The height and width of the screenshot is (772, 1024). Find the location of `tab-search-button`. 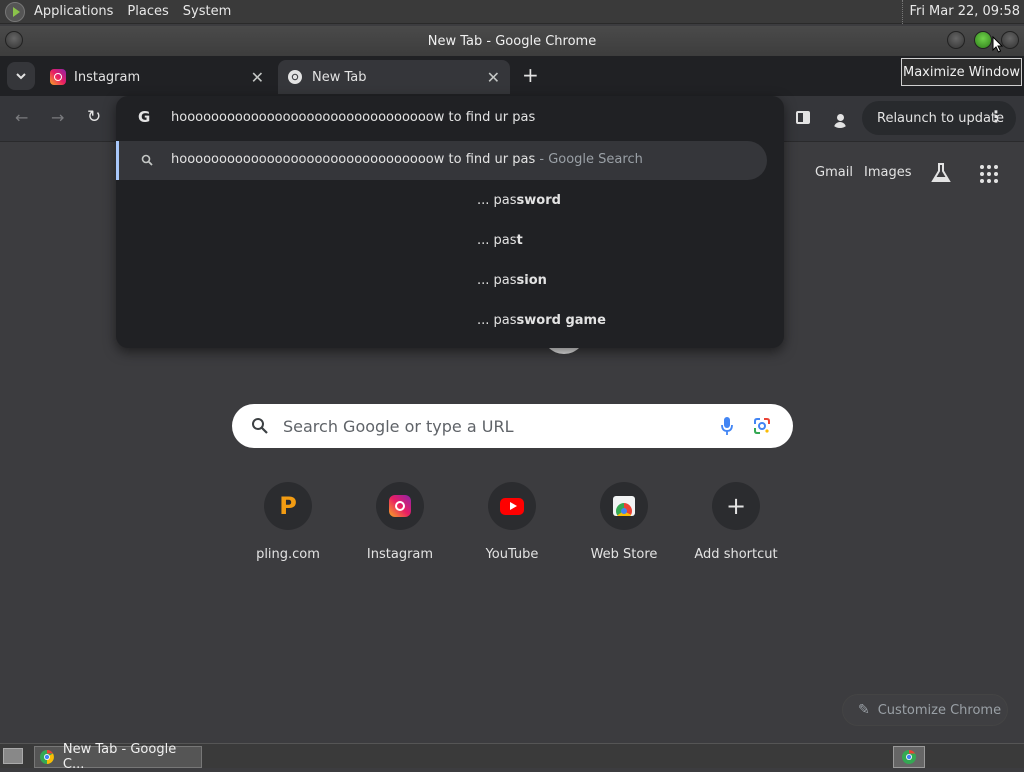

tab-search-button is located at coordinates (21, 76).